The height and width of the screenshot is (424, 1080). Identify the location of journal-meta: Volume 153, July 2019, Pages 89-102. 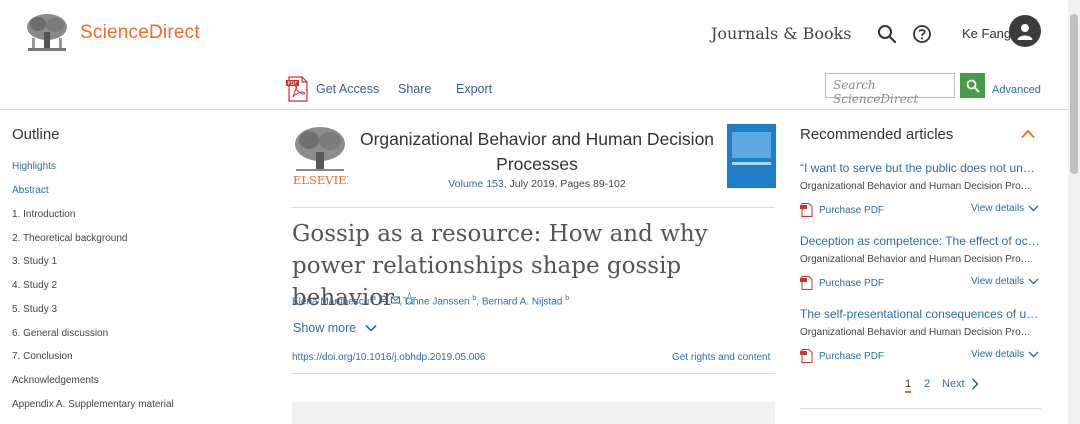
(537, 184).